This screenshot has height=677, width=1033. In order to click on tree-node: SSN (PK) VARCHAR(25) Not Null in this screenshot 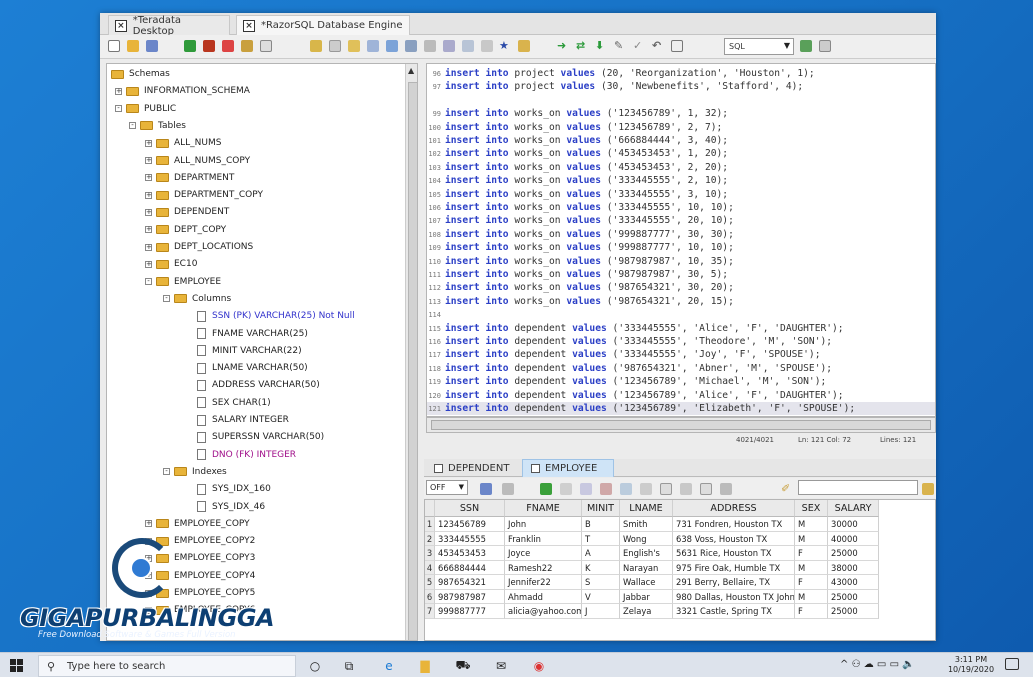, I will do `click(276, 316)`.